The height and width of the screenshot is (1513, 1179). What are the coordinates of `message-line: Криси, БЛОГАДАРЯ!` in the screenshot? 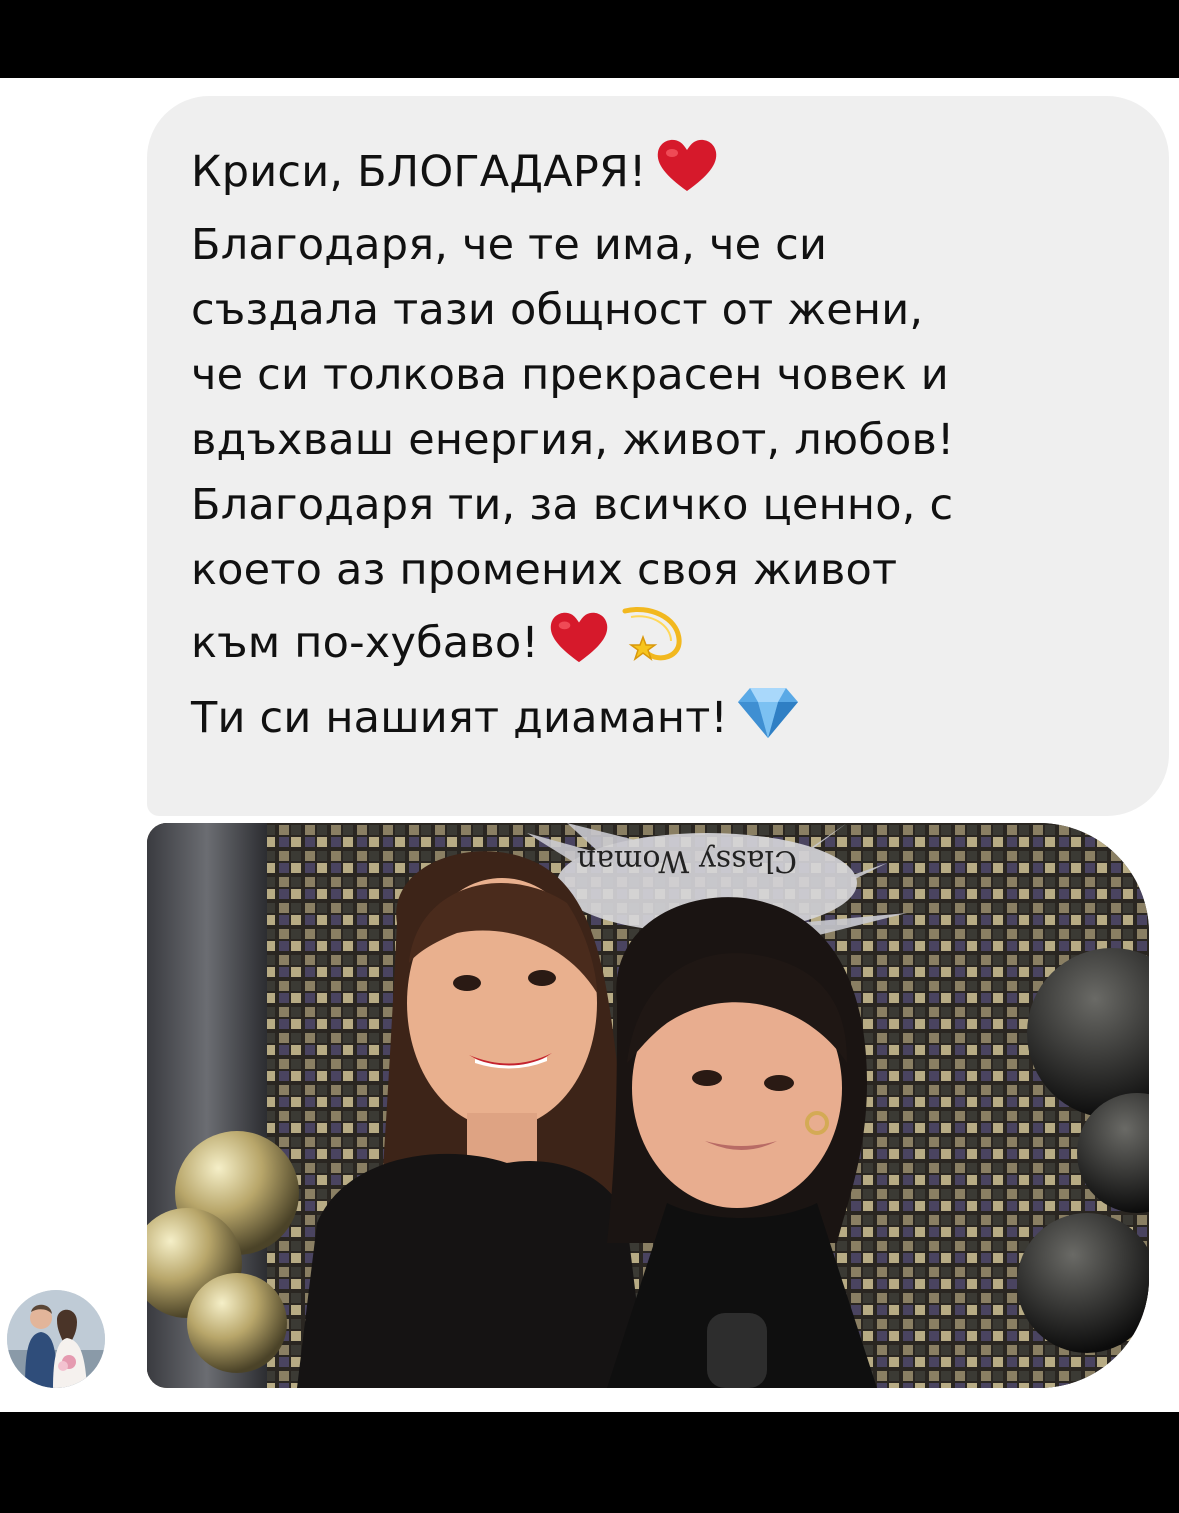 It's located at (671, 174).